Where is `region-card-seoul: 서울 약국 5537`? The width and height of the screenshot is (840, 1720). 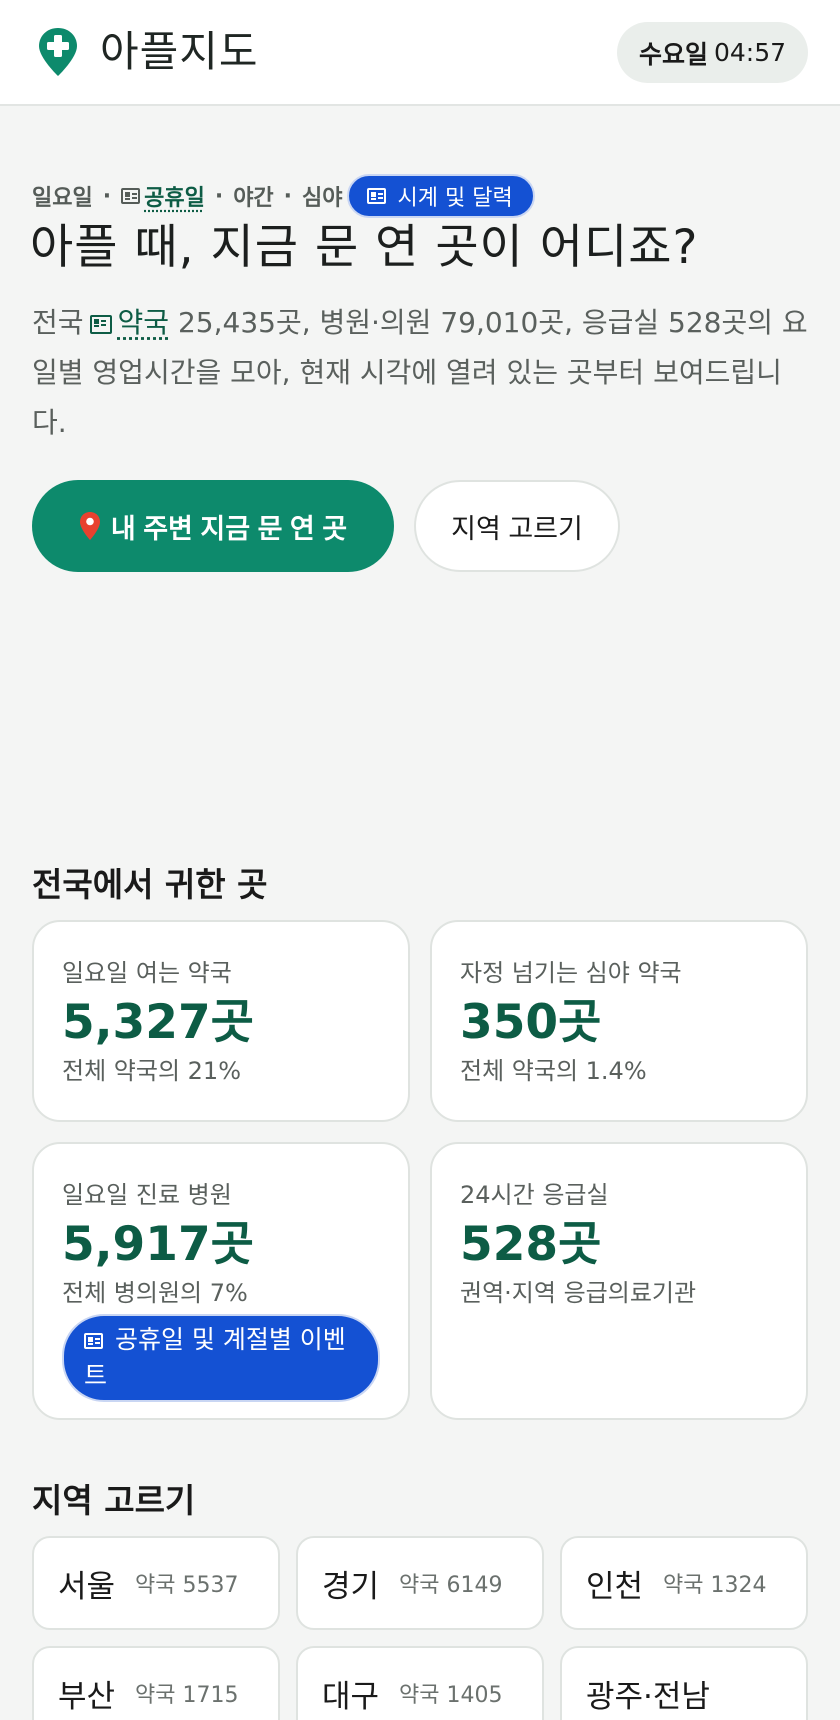 region-card-seoul: 서울 약국 5537 is located at coordinates (156, 1583).